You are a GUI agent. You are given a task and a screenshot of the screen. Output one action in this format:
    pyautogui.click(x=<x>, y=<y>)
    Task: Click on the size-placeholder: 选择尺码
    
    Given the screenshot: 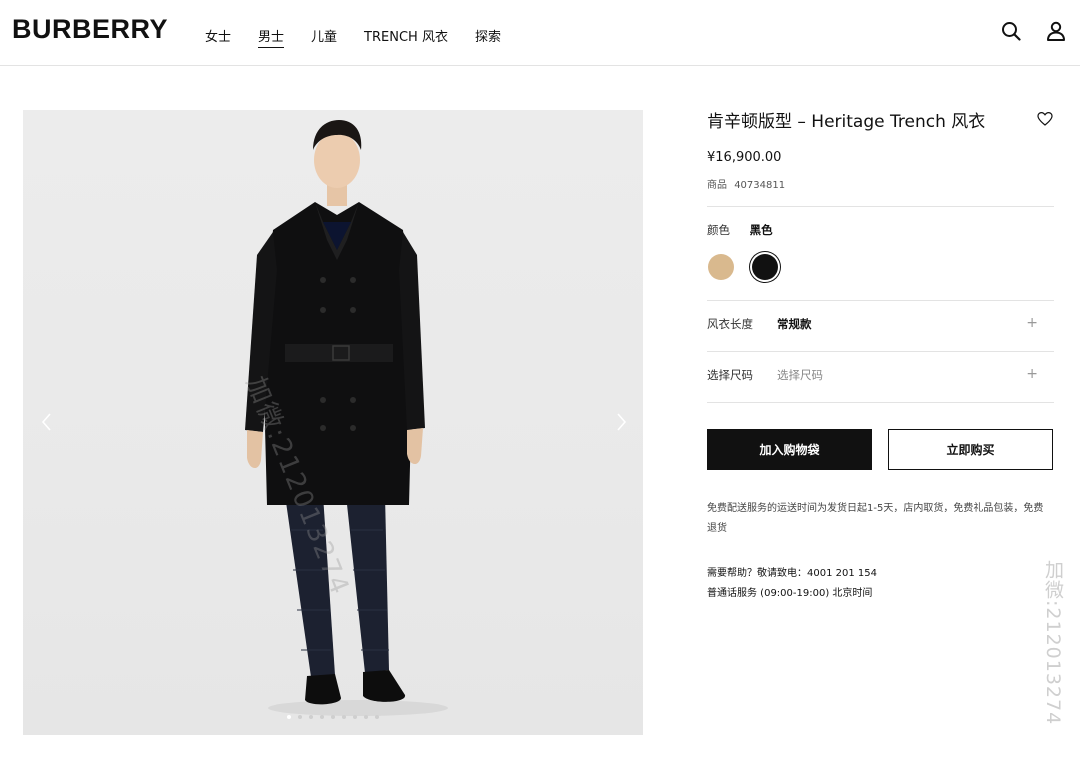 What is the action you would take?
    pyautogui.click(x=800, y=375)
    